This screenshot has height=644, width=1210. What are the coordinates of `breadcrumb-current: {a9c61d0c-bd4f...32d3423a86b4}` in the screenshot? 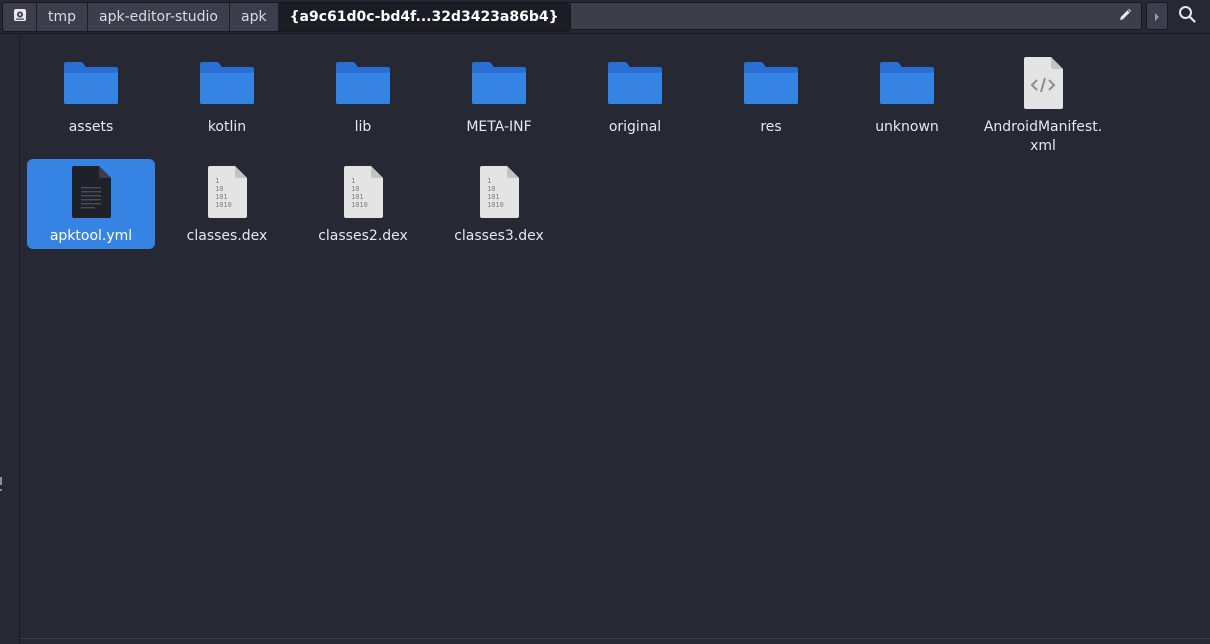 It's located at (424, 17).